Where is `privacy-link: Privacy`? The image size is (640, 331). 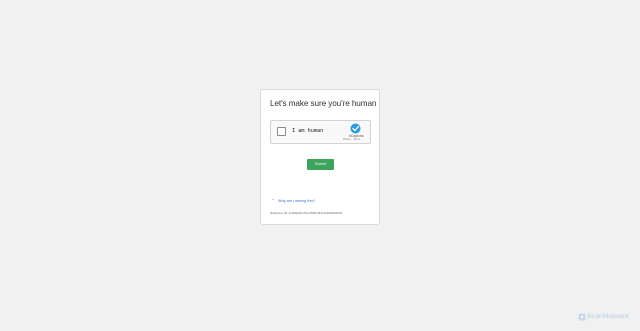
privacy-link: Privacy is located at coordinates (347, 139).